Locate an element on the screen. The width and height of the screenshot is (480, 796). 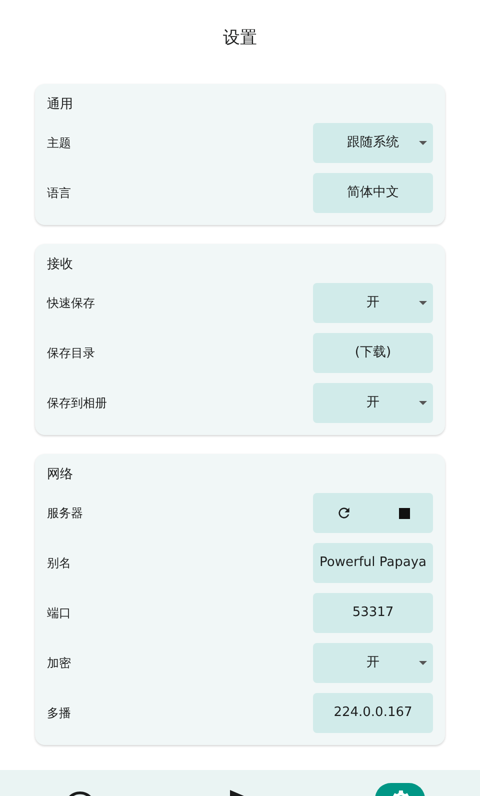
setting-label: 保存目录 is located at coordinates (71, 353).